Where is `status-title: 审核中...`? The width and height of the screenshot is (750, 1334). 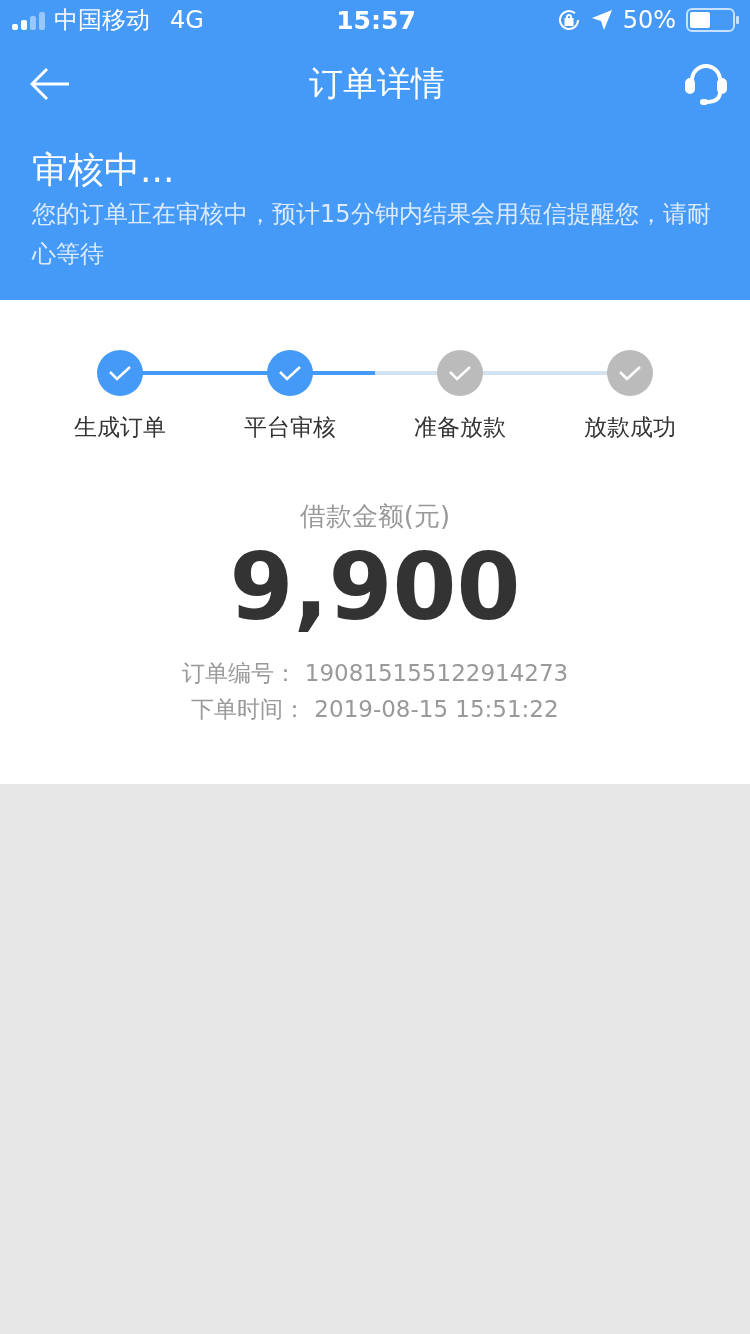 status-title: 审核中... is located at coordinates (104, 170).